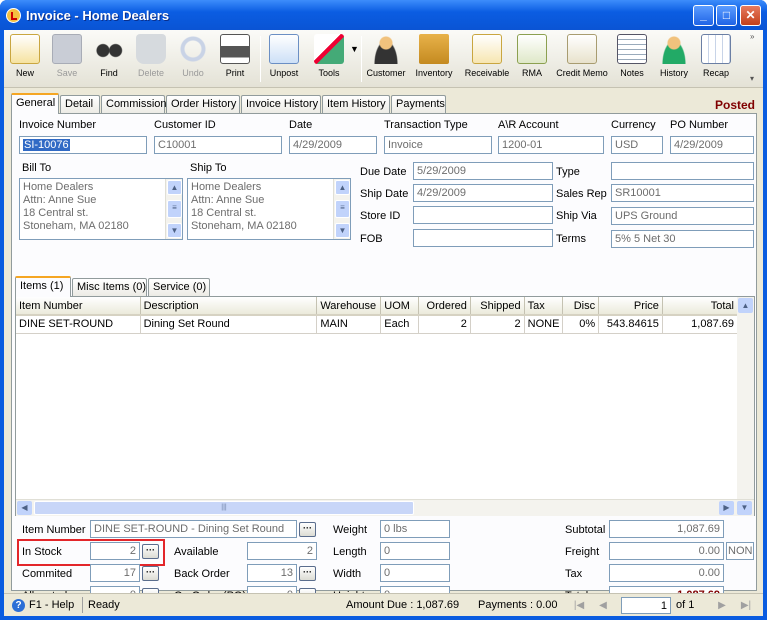 Image resolution: width=767 pixels, height=620 pixels. Describe the element at coordinates (400, 306) in the screenshot. I see `col-uom: UOM` at that location.